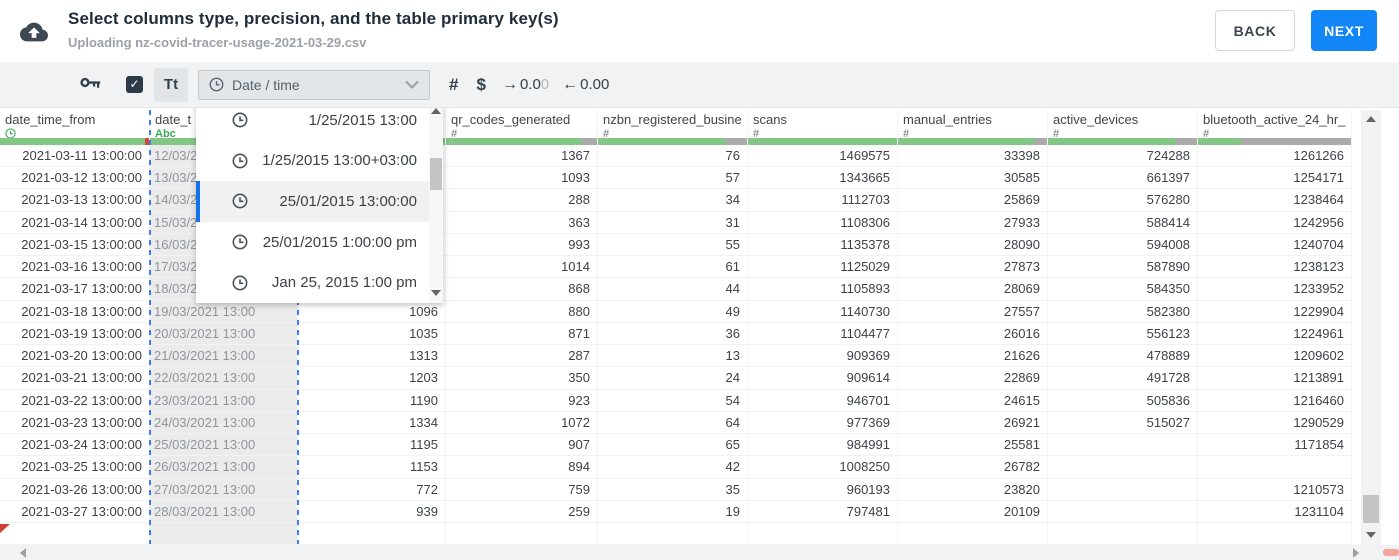 The height and width of the screenshot is (560, 1399). What do you see at coordinates (224, 423) in the screenshot?
I see `cell: 24/03/2021 13:00` at bounding box center [224, 423].